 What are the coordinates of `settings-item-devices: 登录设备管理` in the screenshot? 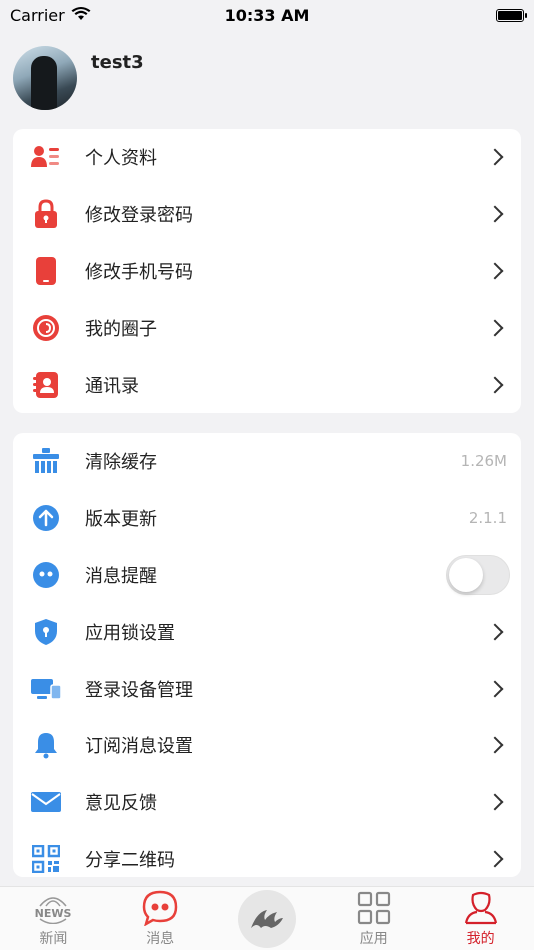 It's located at (267, 688).